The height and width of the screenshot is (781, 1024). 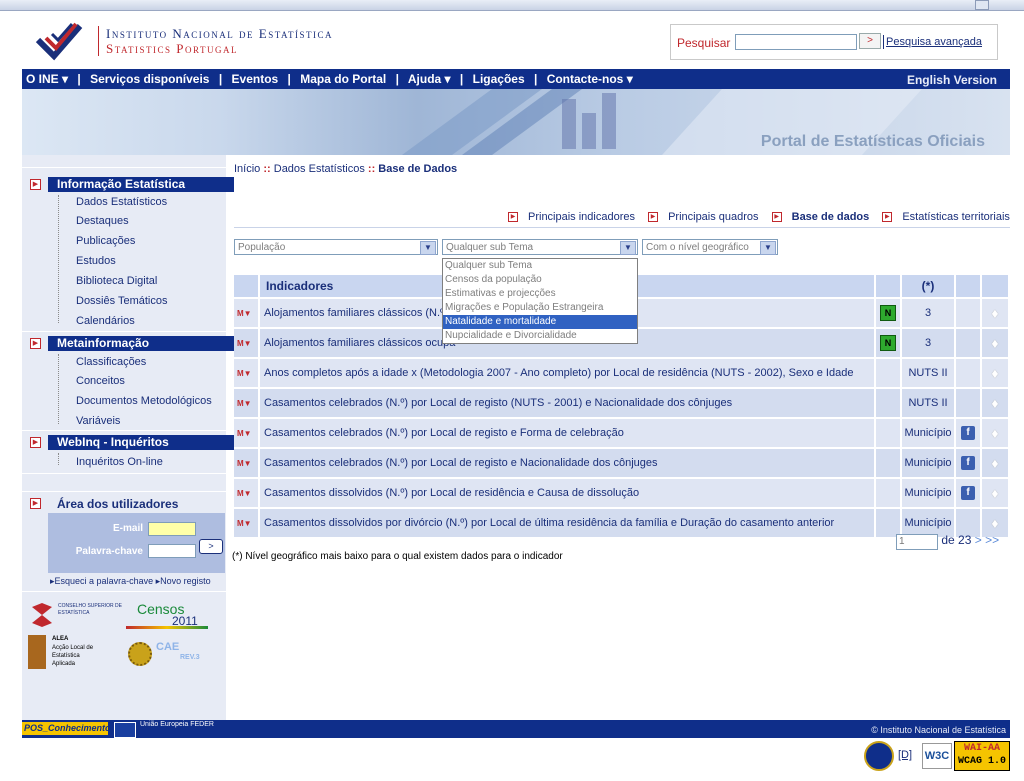 What do you see at coordinates (956, 540) in the screenshot?
I see `page-total: de 23` at bounding box center [956, 540].